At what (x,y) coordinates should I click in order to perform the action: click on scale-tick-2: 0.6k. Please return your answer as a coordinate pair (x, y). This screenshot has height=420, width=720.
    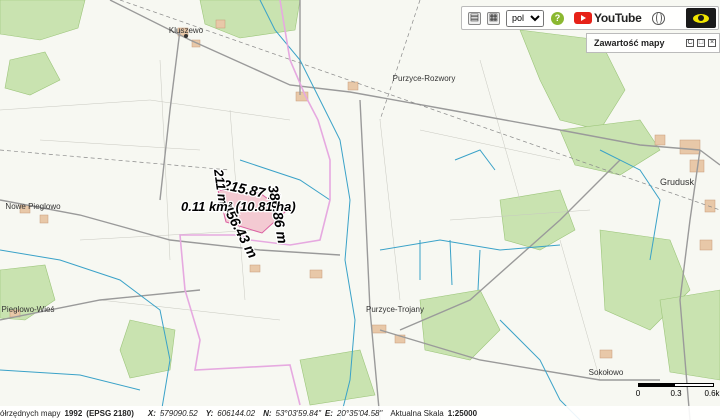
    Looking at the image, I should click on (712, 393).